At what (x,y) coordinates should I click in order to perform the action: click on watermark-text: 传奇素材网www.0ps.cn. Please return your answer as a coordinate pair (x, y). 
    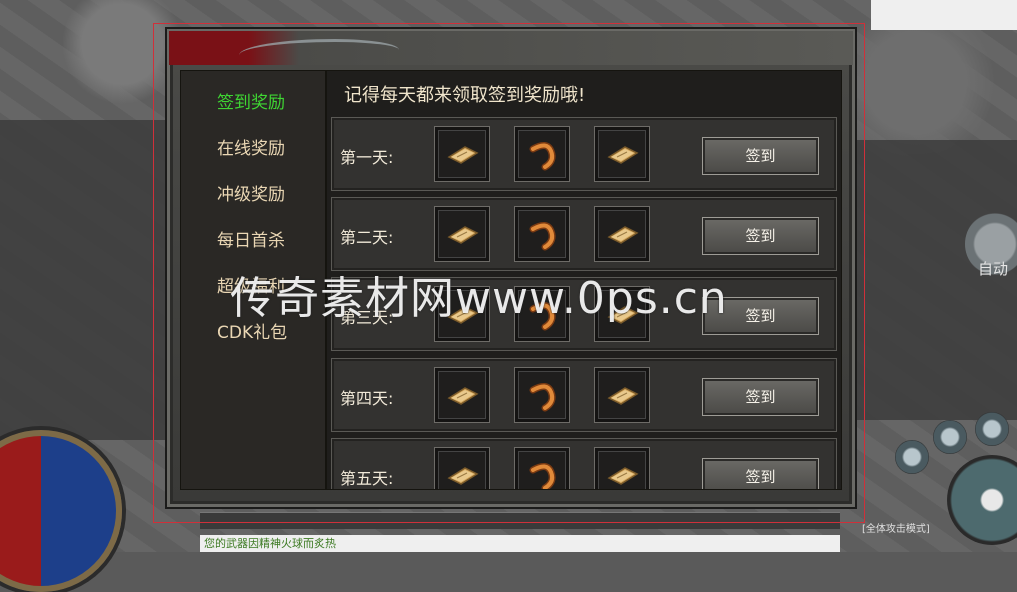
    Looking at the image, I should click on (479, 298).